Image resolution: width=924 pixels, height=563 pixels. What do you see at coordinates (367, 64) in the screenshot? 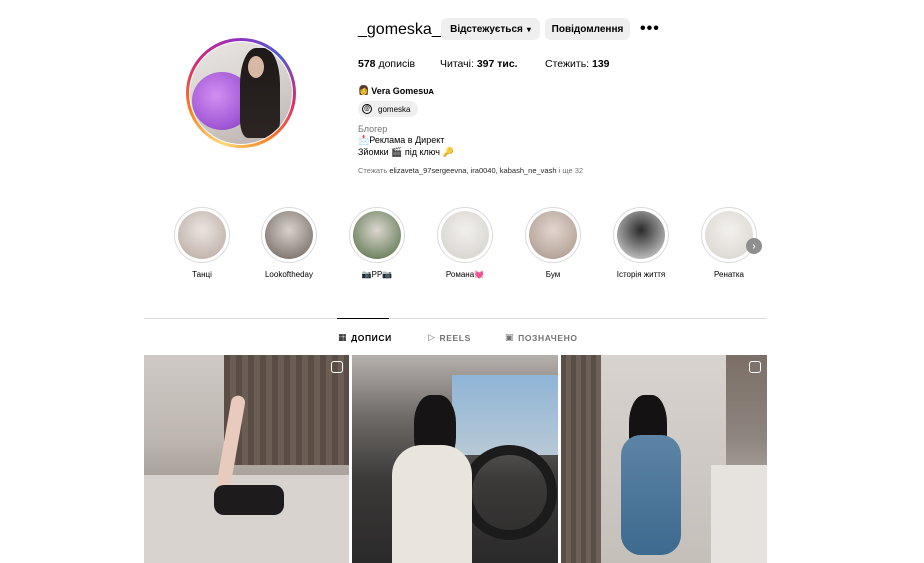
I see `posts-count: 578` at bounding box center [367, 64].